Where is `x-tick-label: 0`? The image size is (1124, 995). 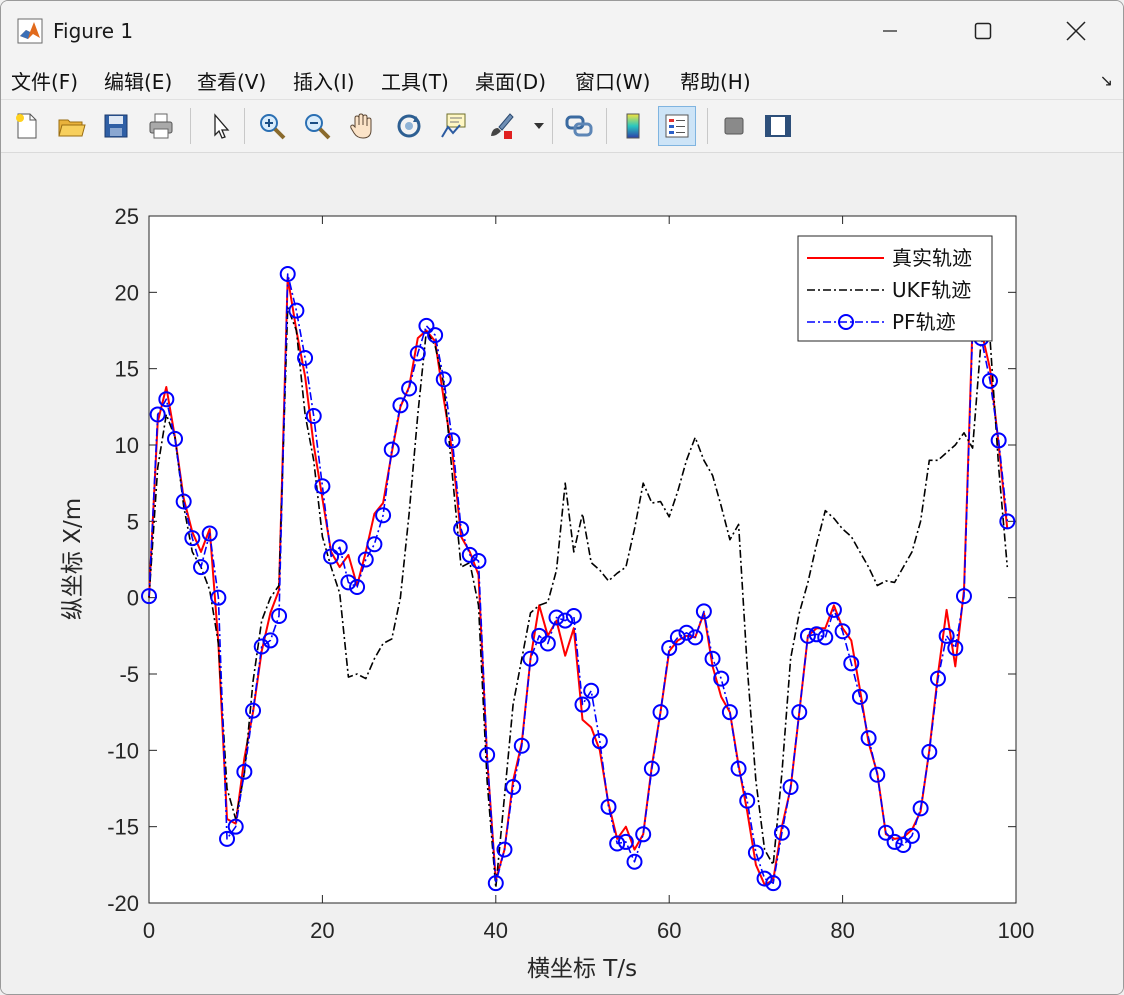
x-tick-label: 0 is located at coordinates (149, 930).